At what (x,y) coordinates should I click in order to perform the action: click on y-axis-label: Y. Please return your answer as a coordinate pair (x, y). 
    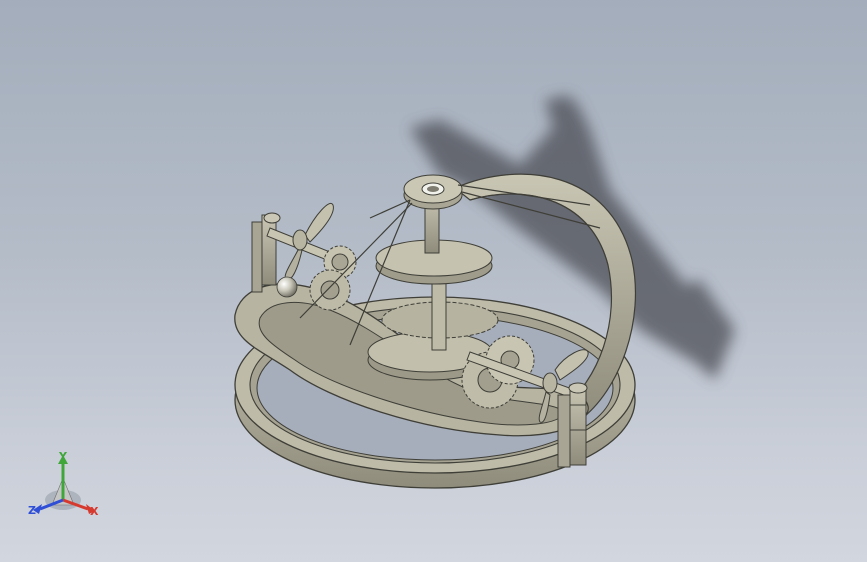
    Looking at the image, I should click on (63, 456).